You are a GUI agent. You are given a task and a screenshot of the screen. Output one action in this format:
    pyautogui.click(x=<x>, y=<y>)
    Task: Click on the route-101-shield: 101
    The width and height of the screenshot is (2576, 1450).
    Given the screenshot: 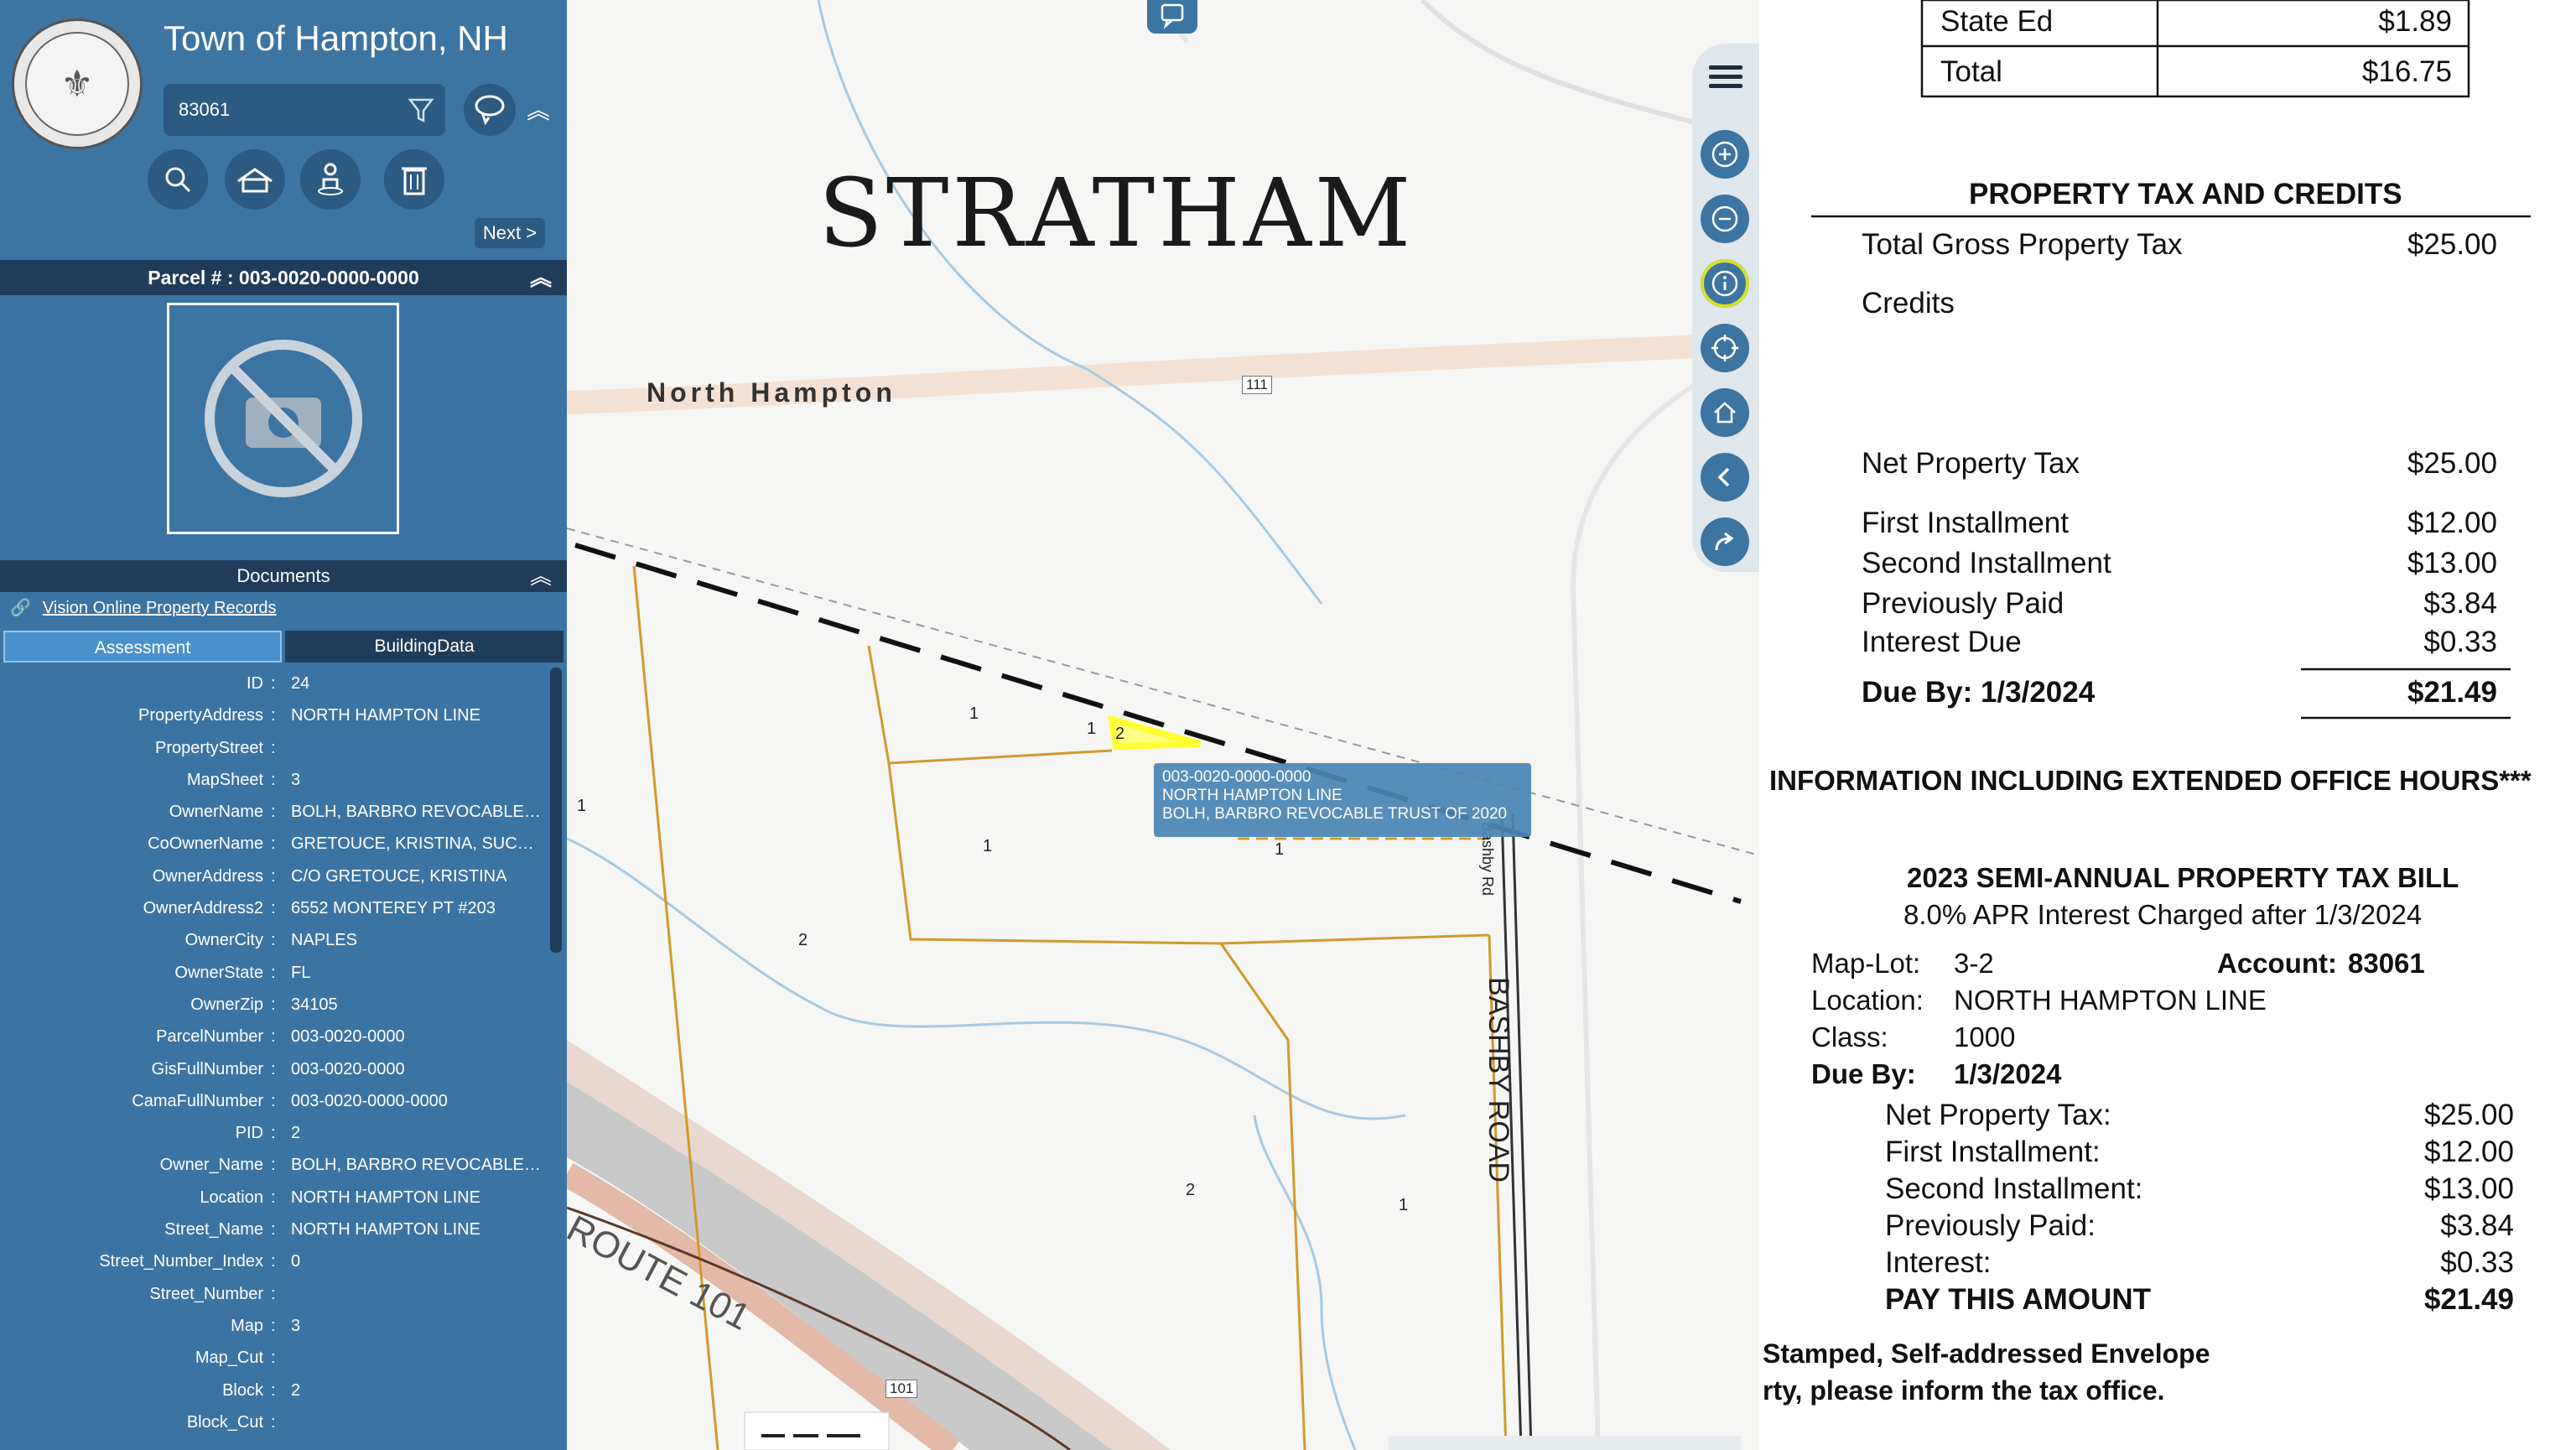 What is the action you would take?
    pyautogui.click(x=902, y=1389)
    